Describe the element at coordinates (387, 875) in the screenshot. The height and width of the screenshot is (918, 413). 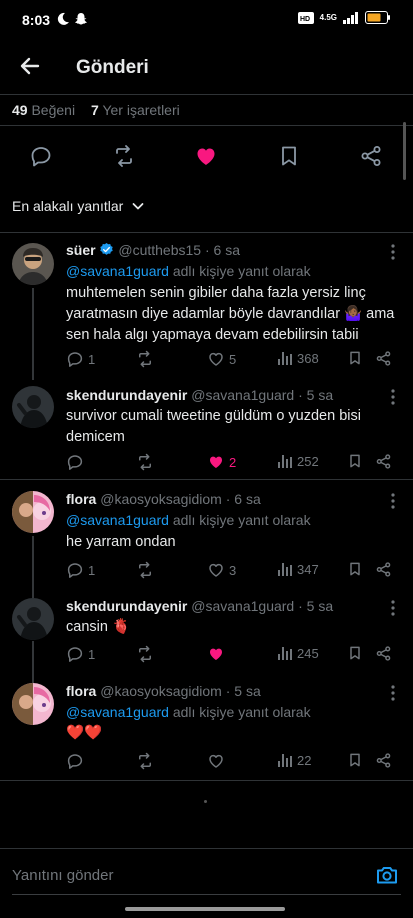
I see `camera-icon` at that location.